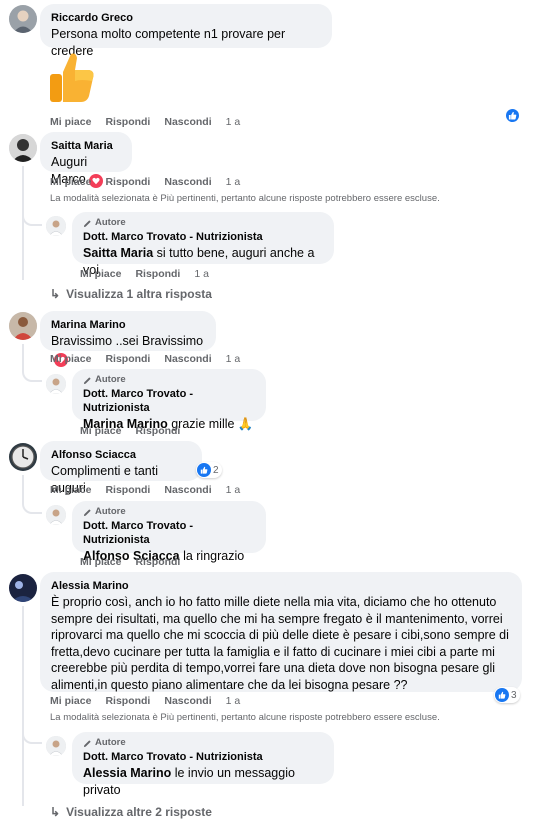 Image resolution: width=554 pixels, height=825 pixels. What do you see at coordinates (214, 556) in the screenshot?
I see `reply-text-content: la ringrazio` at bounding box center [214, 556].